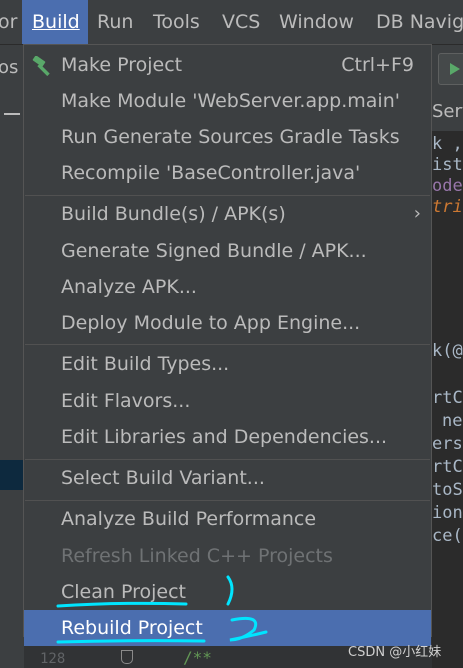  Describe the element at coordinates (447, 536) in the screenshot. I see `code-fragment: ce(` at that location.